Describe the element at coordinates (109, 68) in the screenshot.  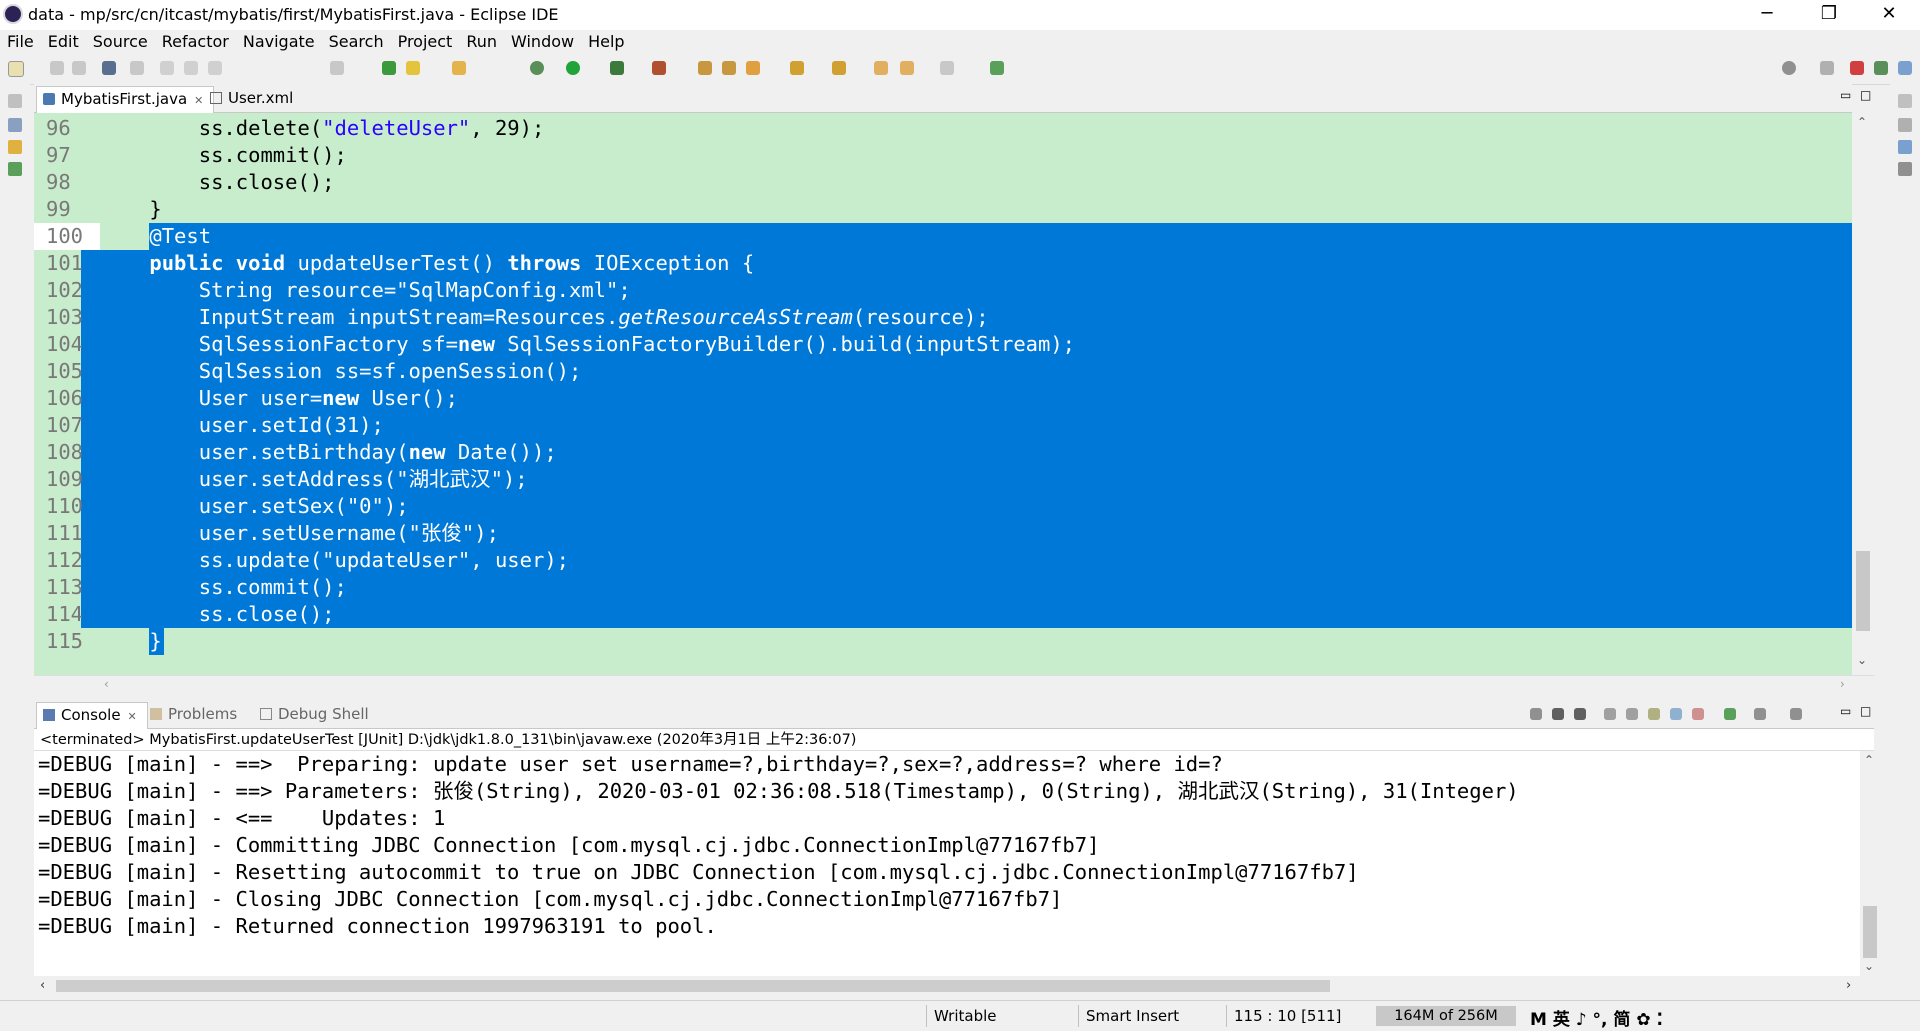
I see `terminal-icon` at that location.